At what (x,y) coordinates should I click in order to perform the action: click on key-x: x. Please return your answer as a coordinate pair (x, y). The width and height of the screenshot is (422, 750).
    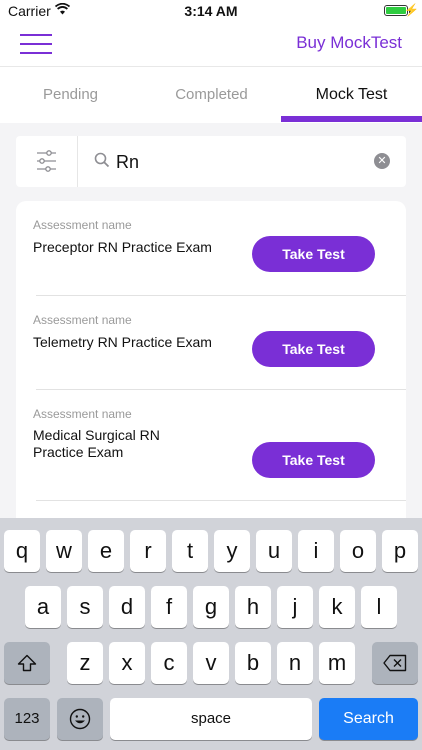
    Looking at the image, I should click on (127, 663).